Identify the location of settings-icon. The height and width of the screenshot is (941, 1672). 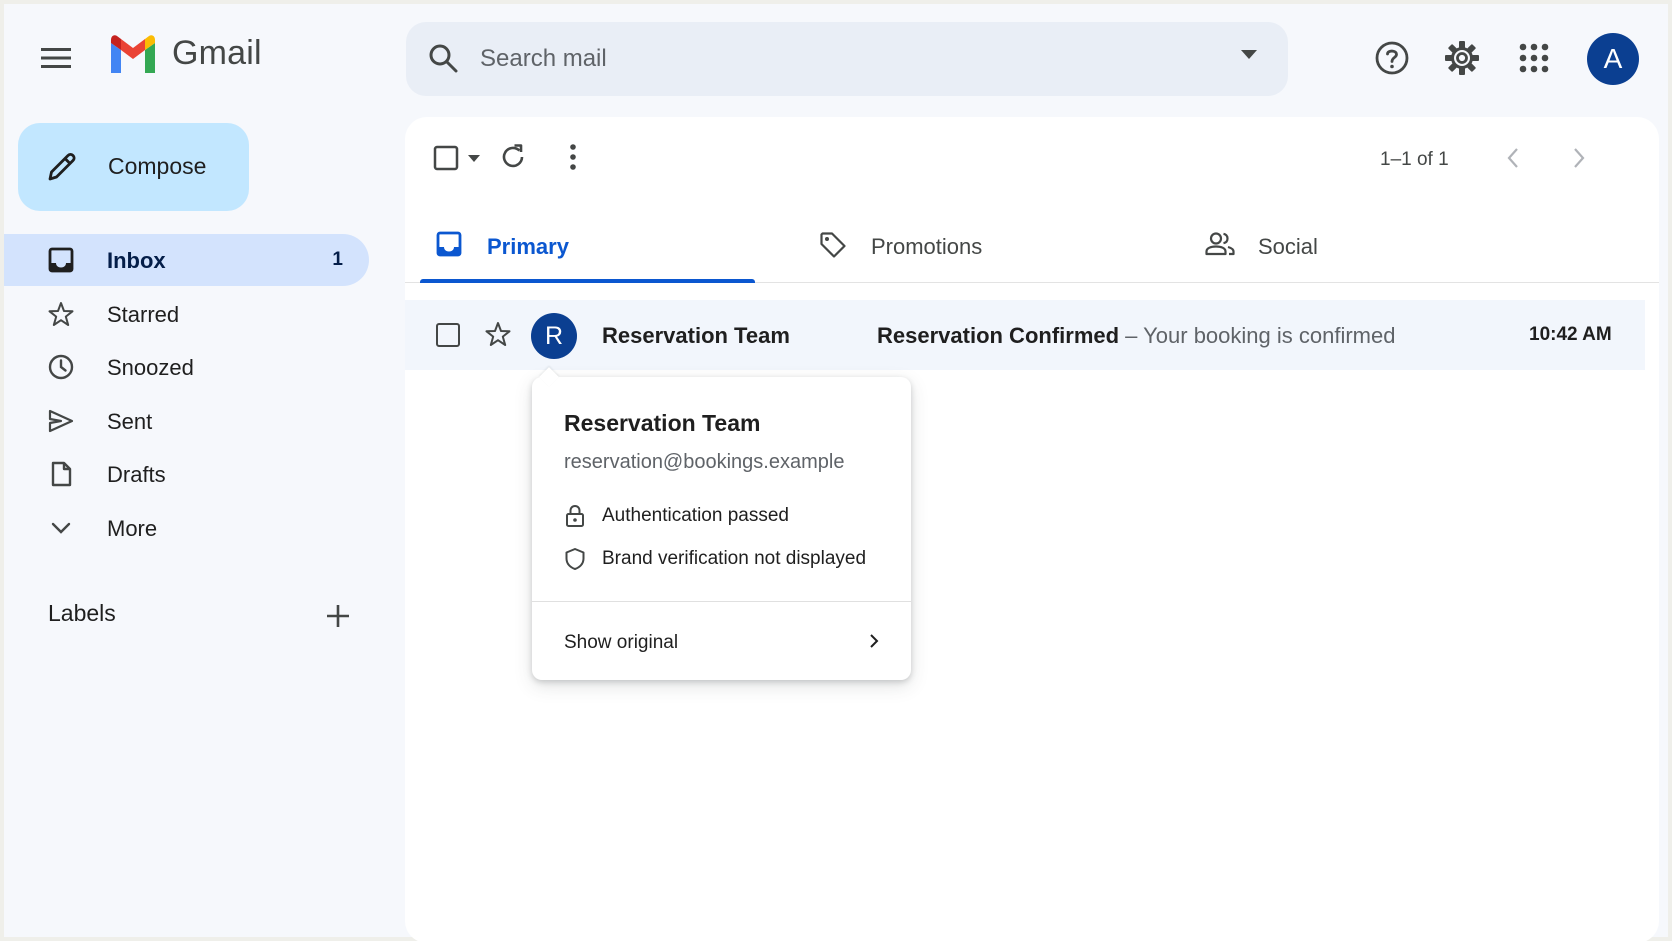
(1462, 58).